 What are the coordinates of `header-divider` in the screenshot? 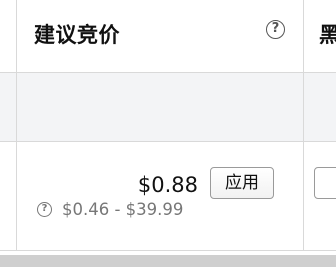 It's located at (168, 72).